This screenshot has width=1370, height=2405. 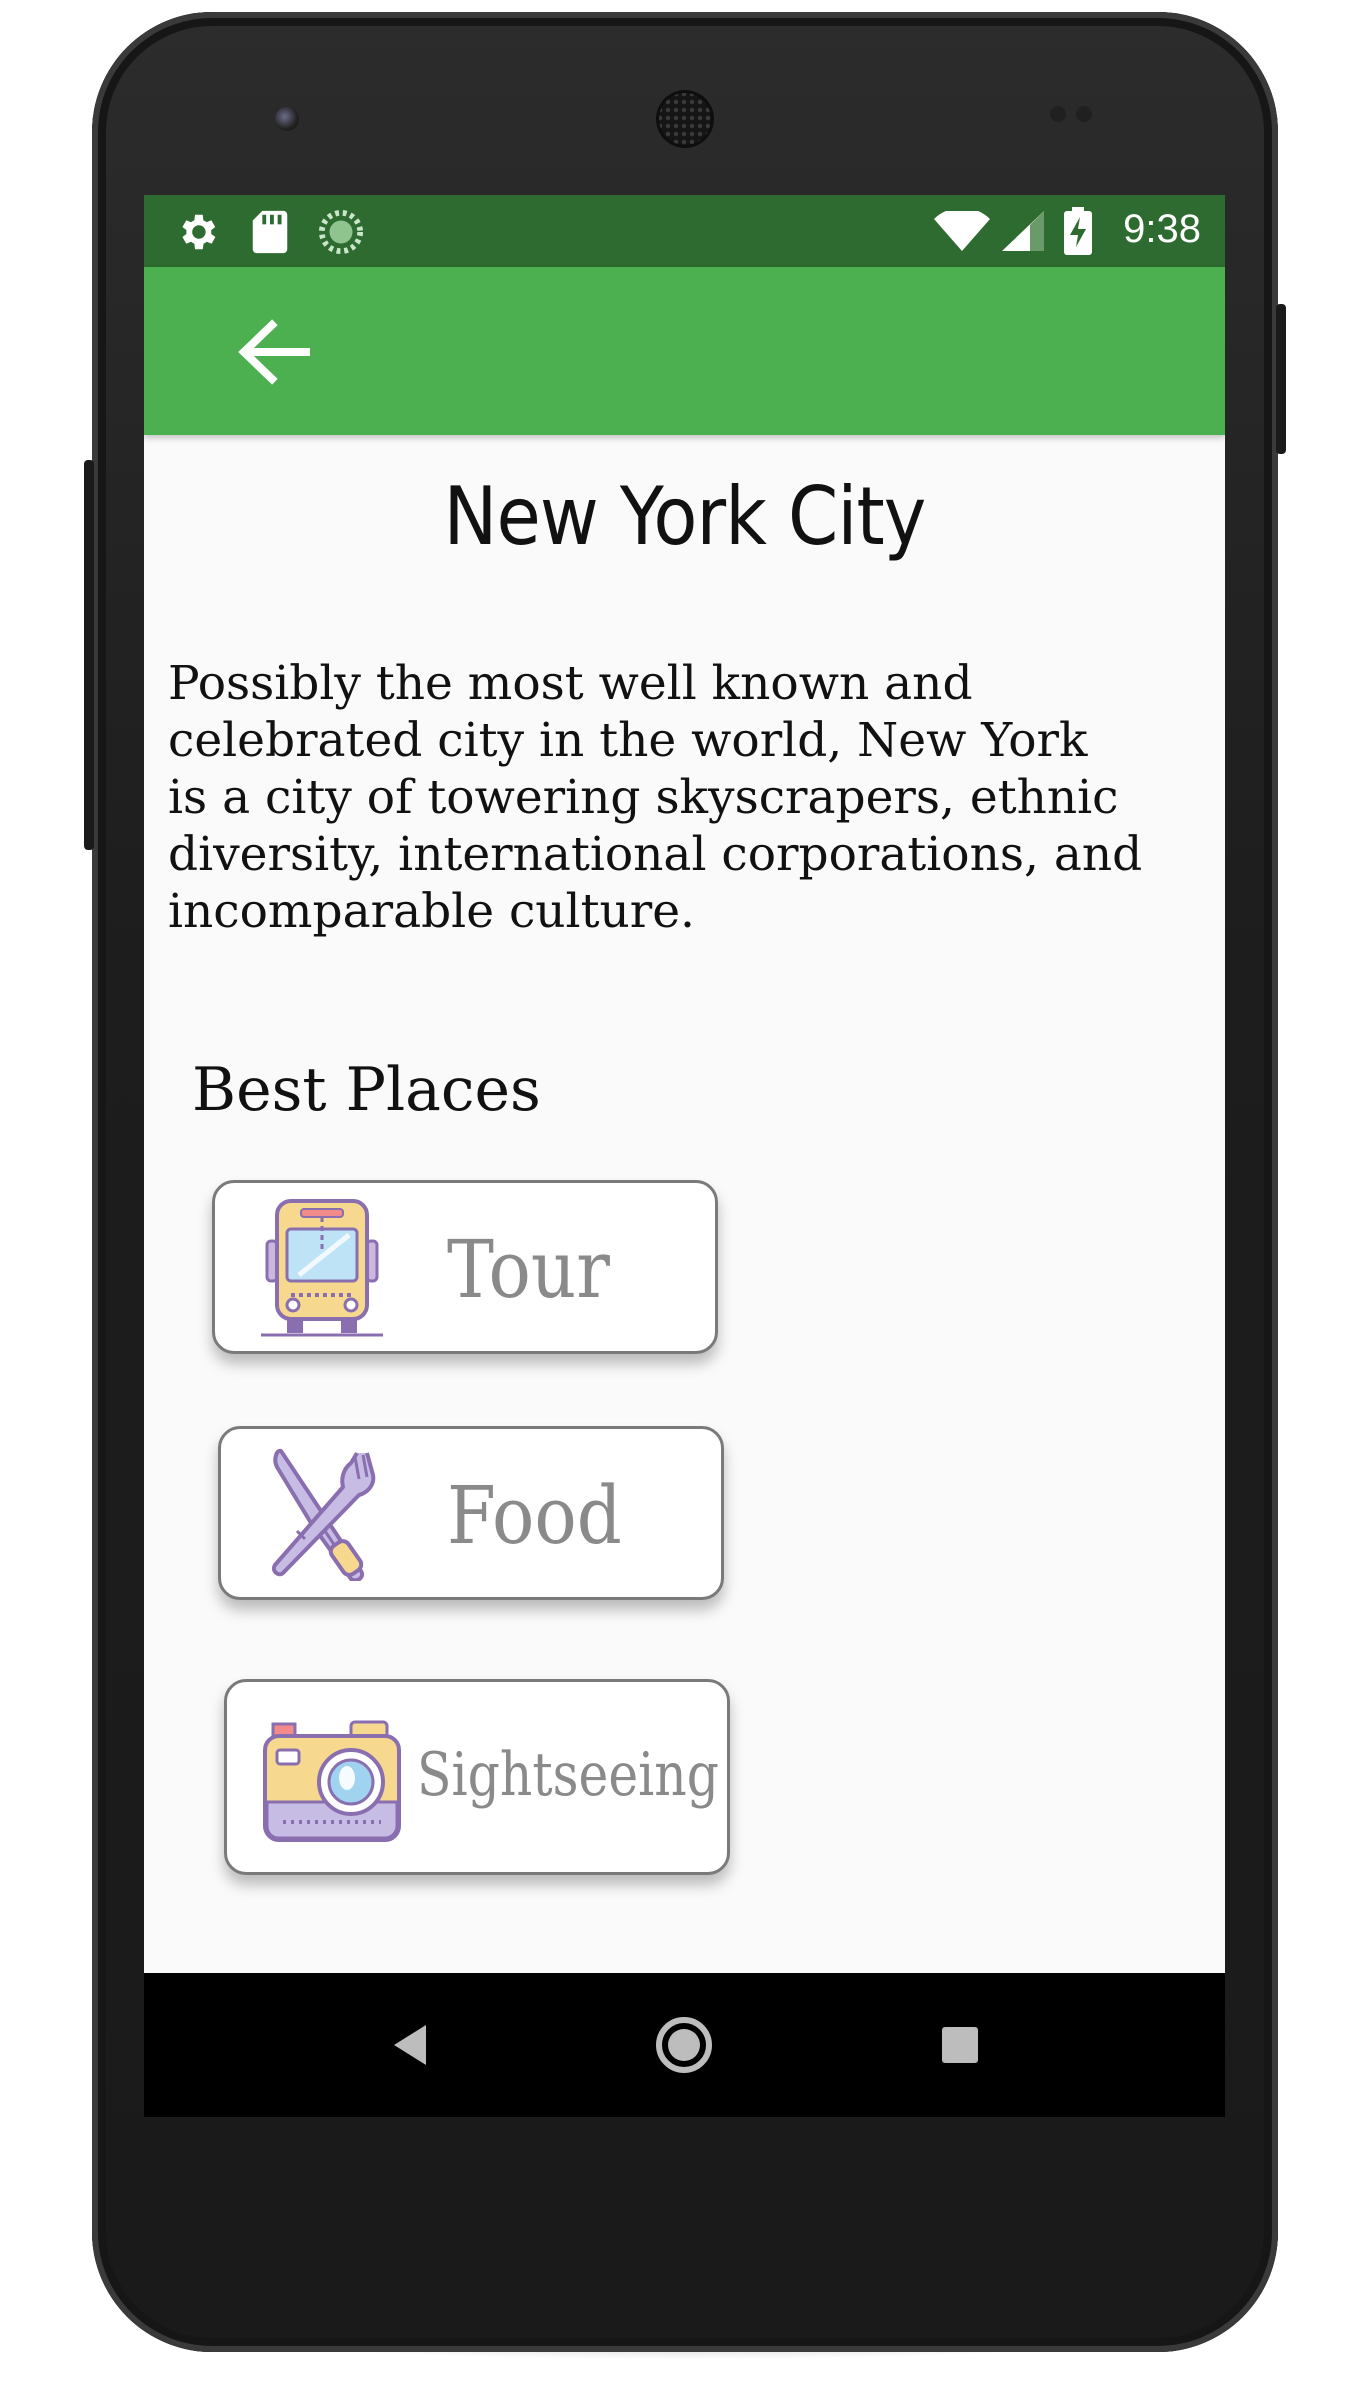 What do you see at coordinates (431, 911) in the screenshot?
I see `description-line: incomparable culture.` at bounding box center [431, 911].